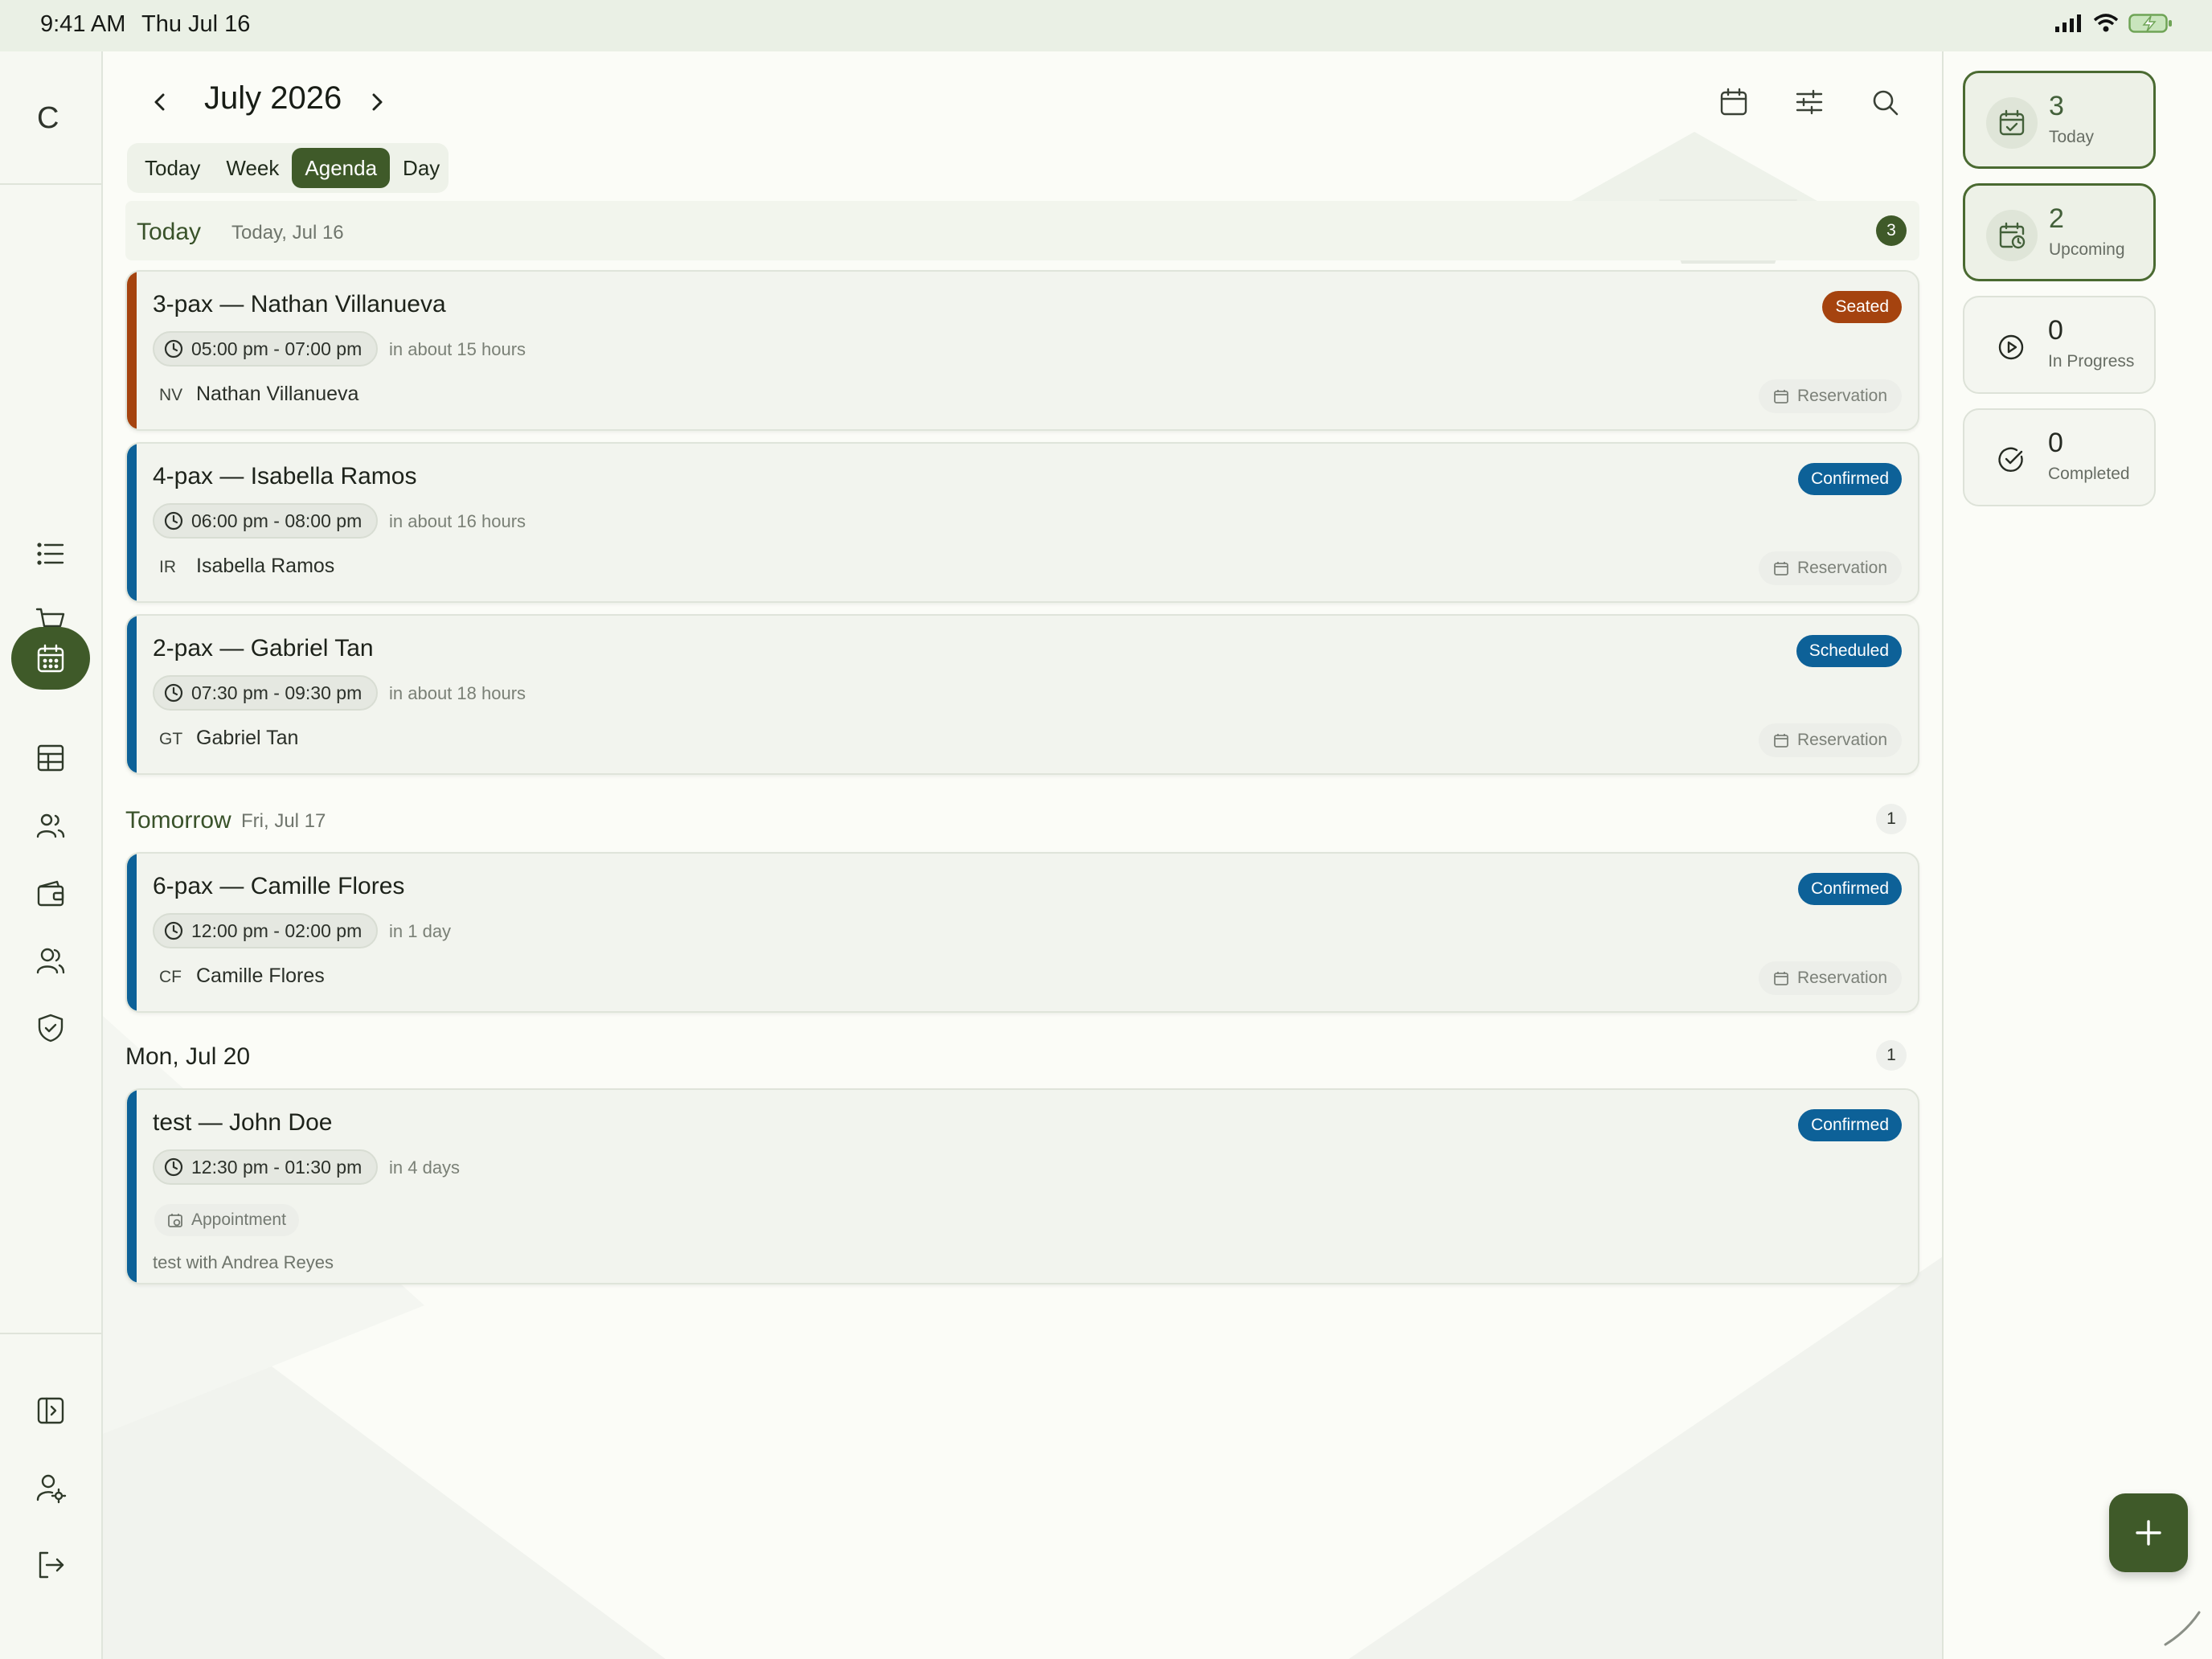  What do you see at coordinates (196, 24) in the screenshot?
I see `status-date: Thu Jul 16` at bounding box center [196, 24].